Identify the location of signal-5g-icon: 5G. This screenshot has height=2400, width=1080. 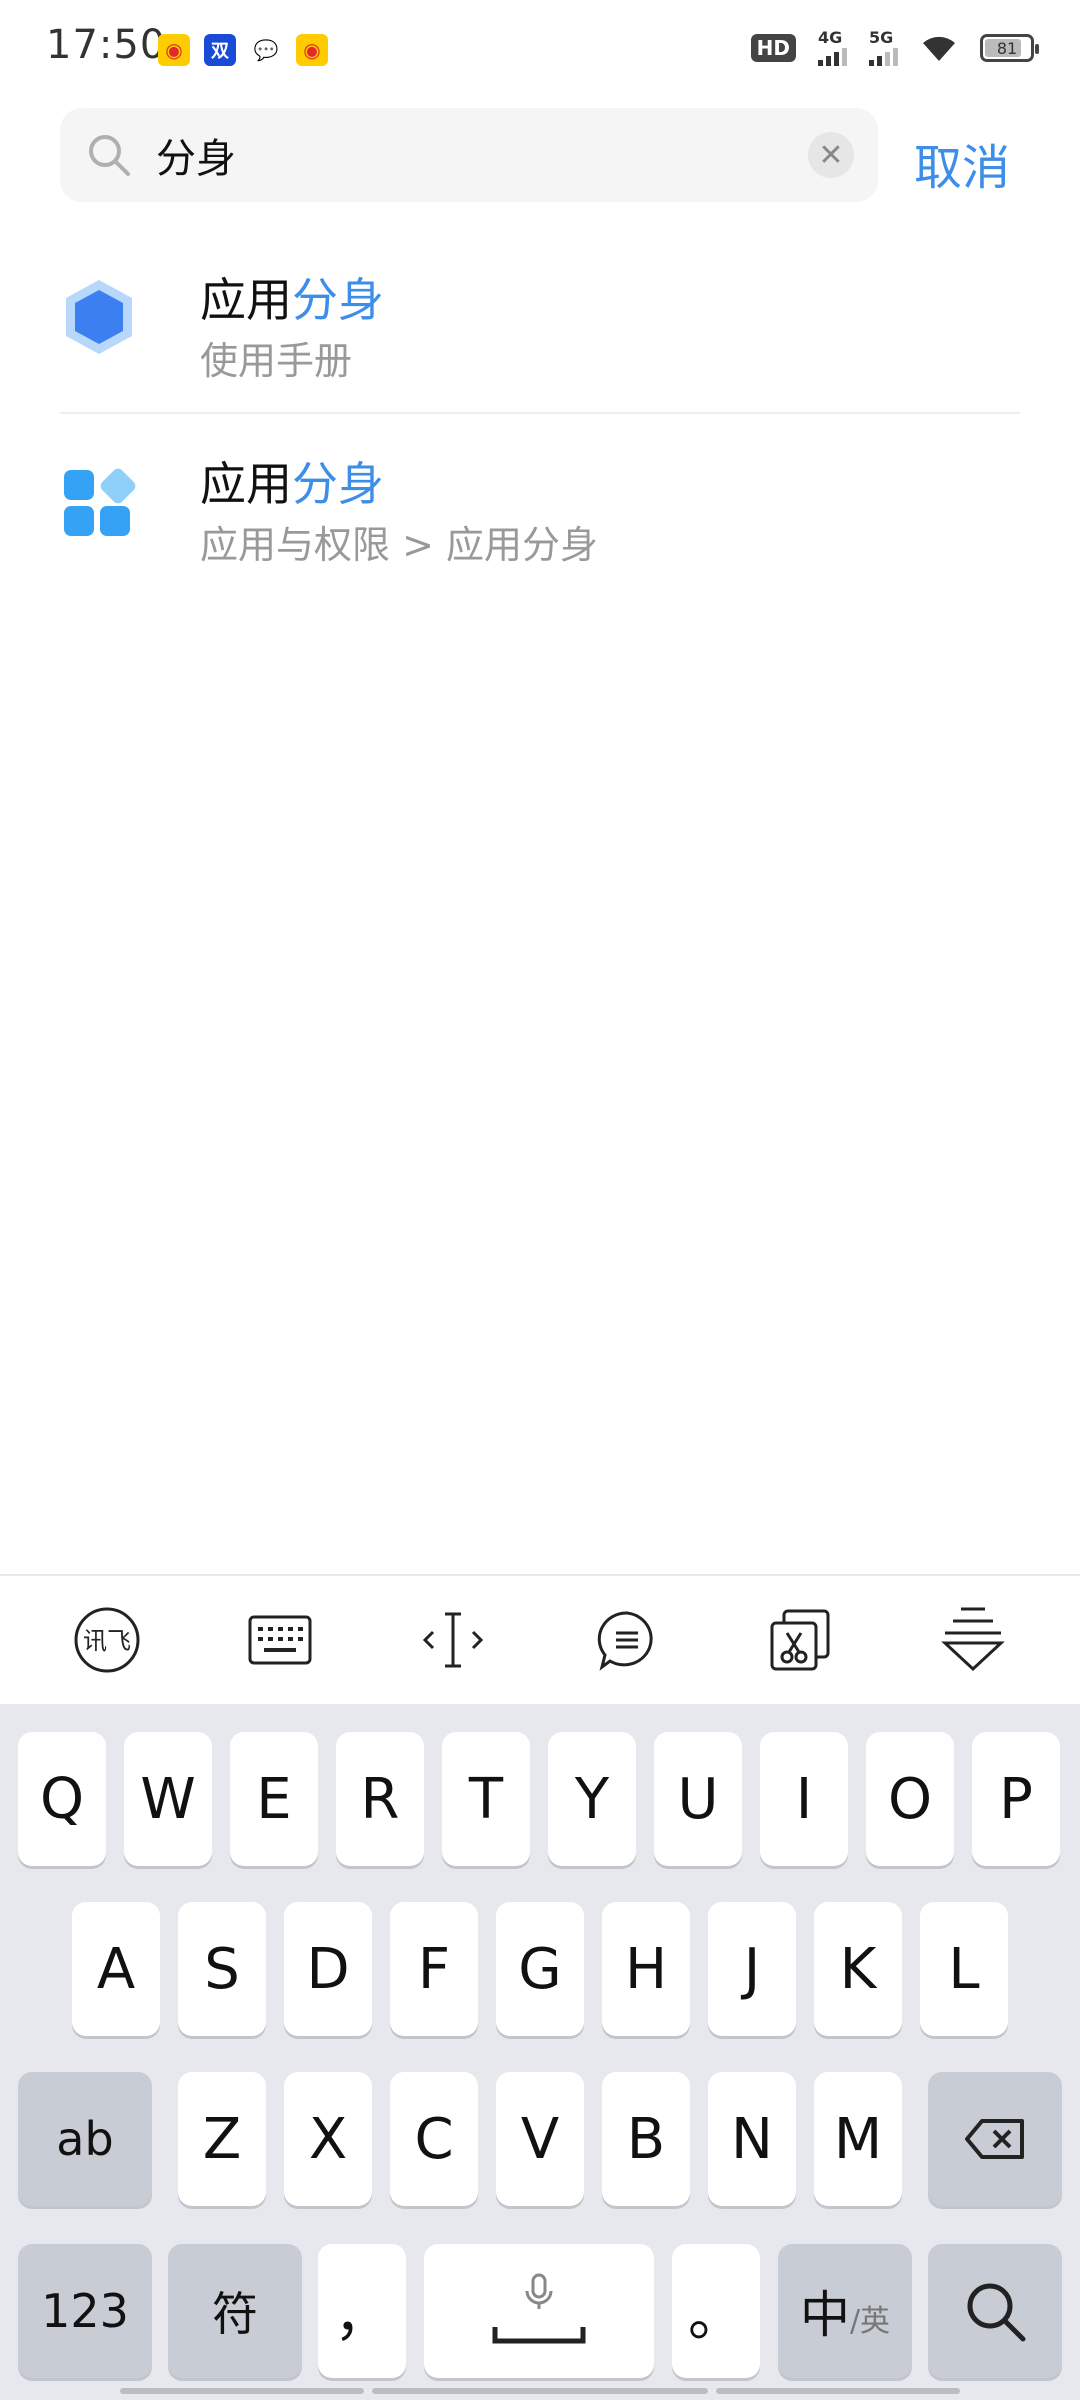
(883, 48).